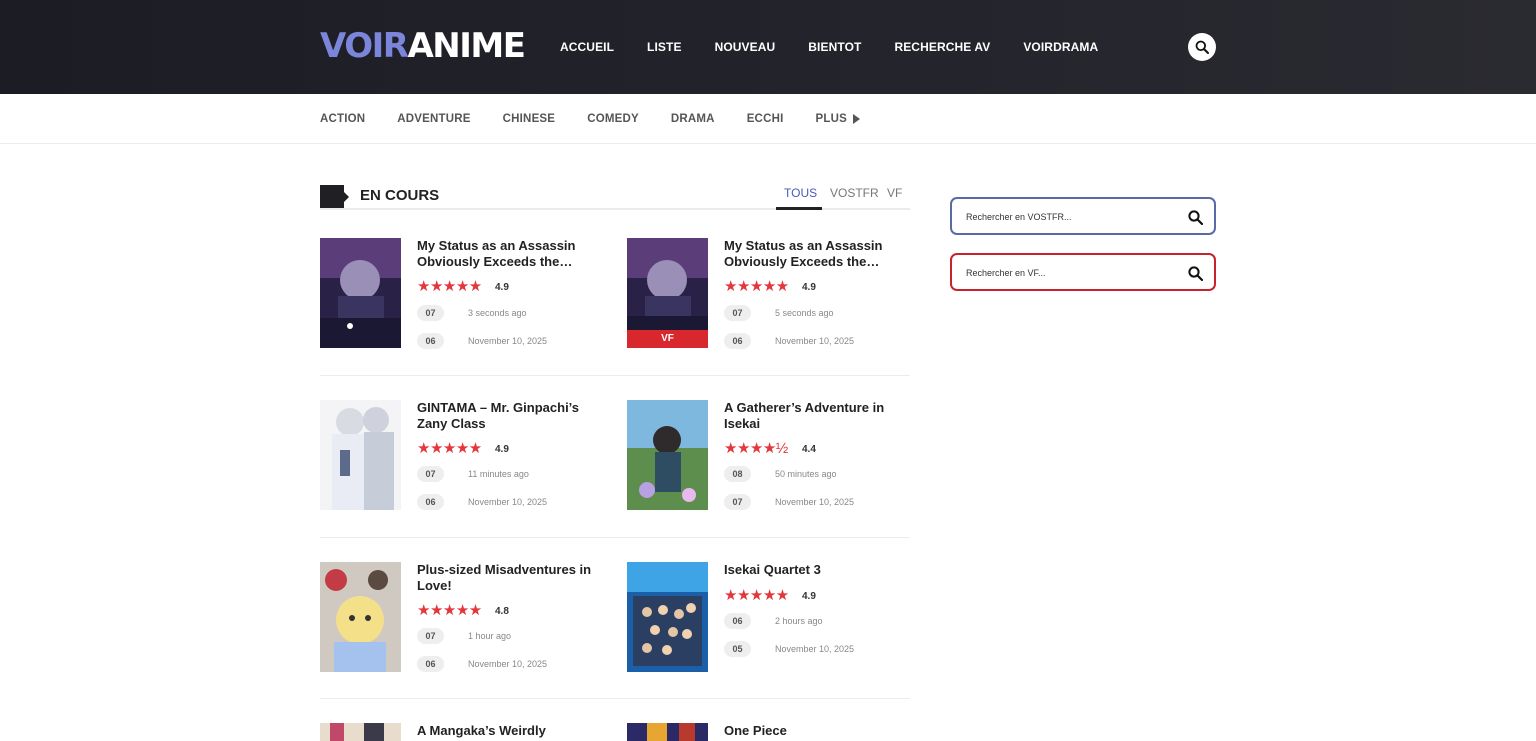 The image size is (1536, 741). I want to click on nav-bientot: BIENTOT, so click(834, 47).